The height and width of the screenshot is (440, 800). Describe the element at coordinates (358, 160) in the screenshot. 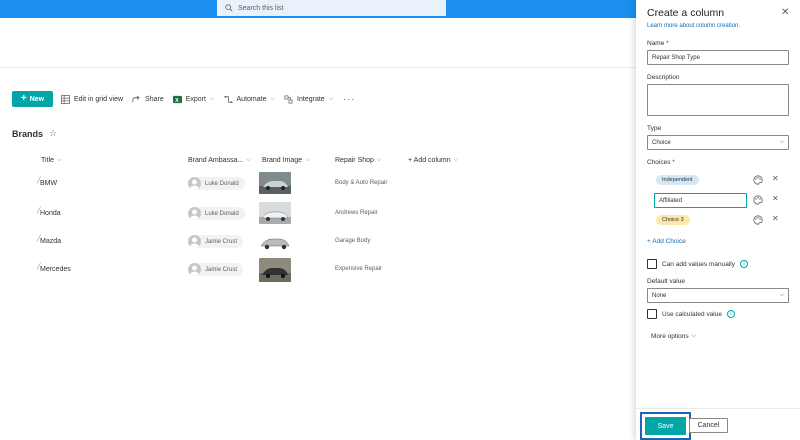

I see `column-header-repair-shop: Repair Shop ⌵` at that location.